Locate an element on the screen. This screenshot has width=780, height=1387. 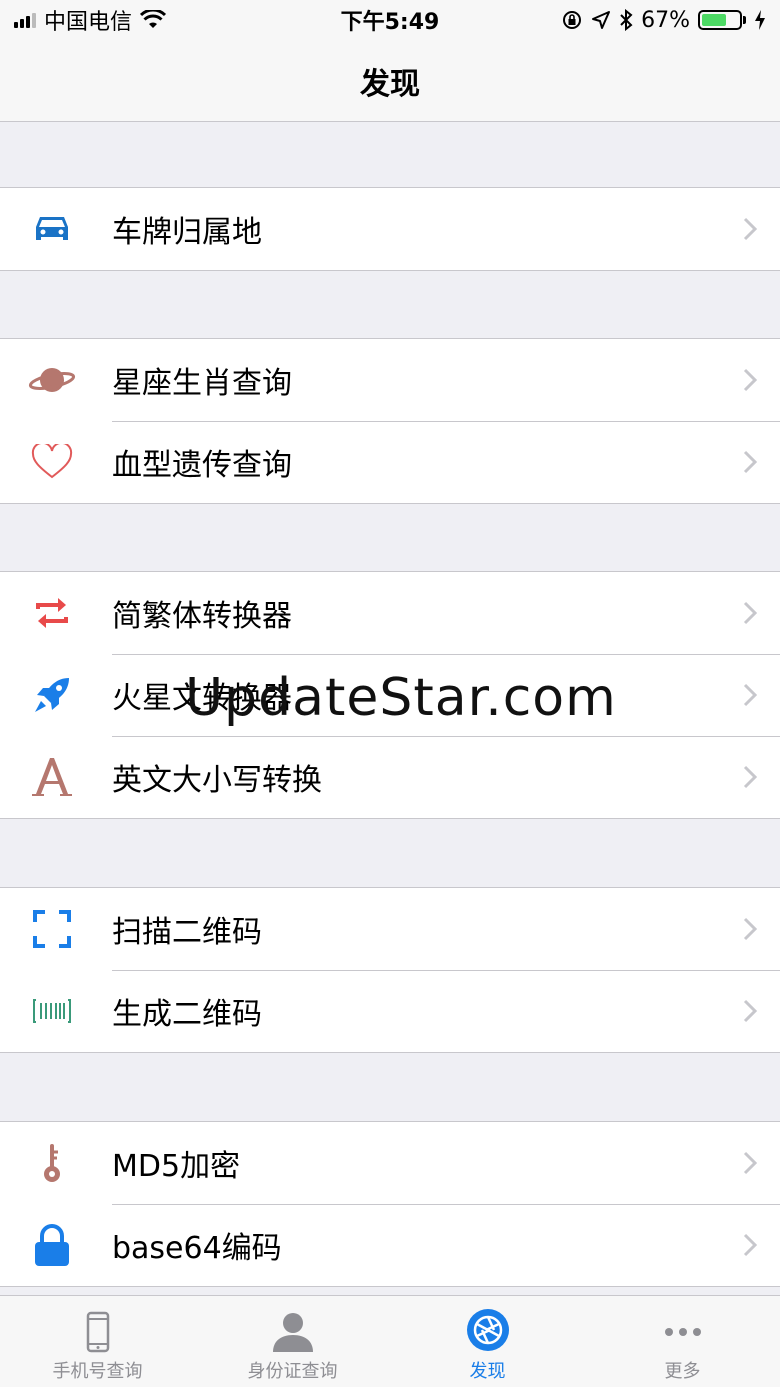
more-icon is located at coordinates (682, 1332).